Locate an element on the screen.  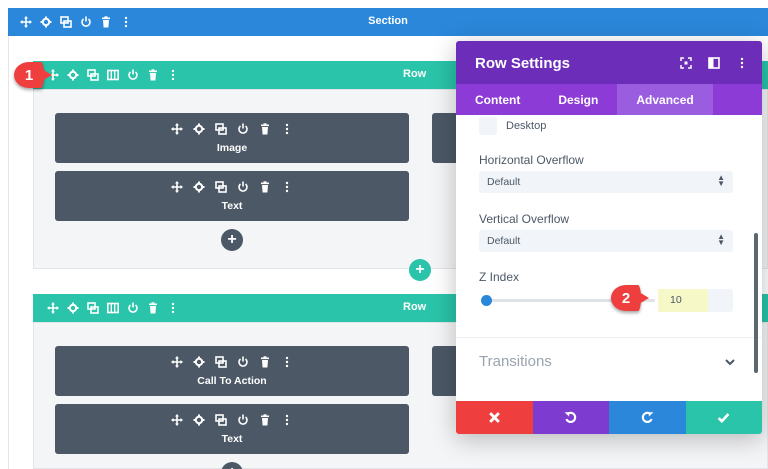
z-index-value: 10 is located at coordinates (683, 300).